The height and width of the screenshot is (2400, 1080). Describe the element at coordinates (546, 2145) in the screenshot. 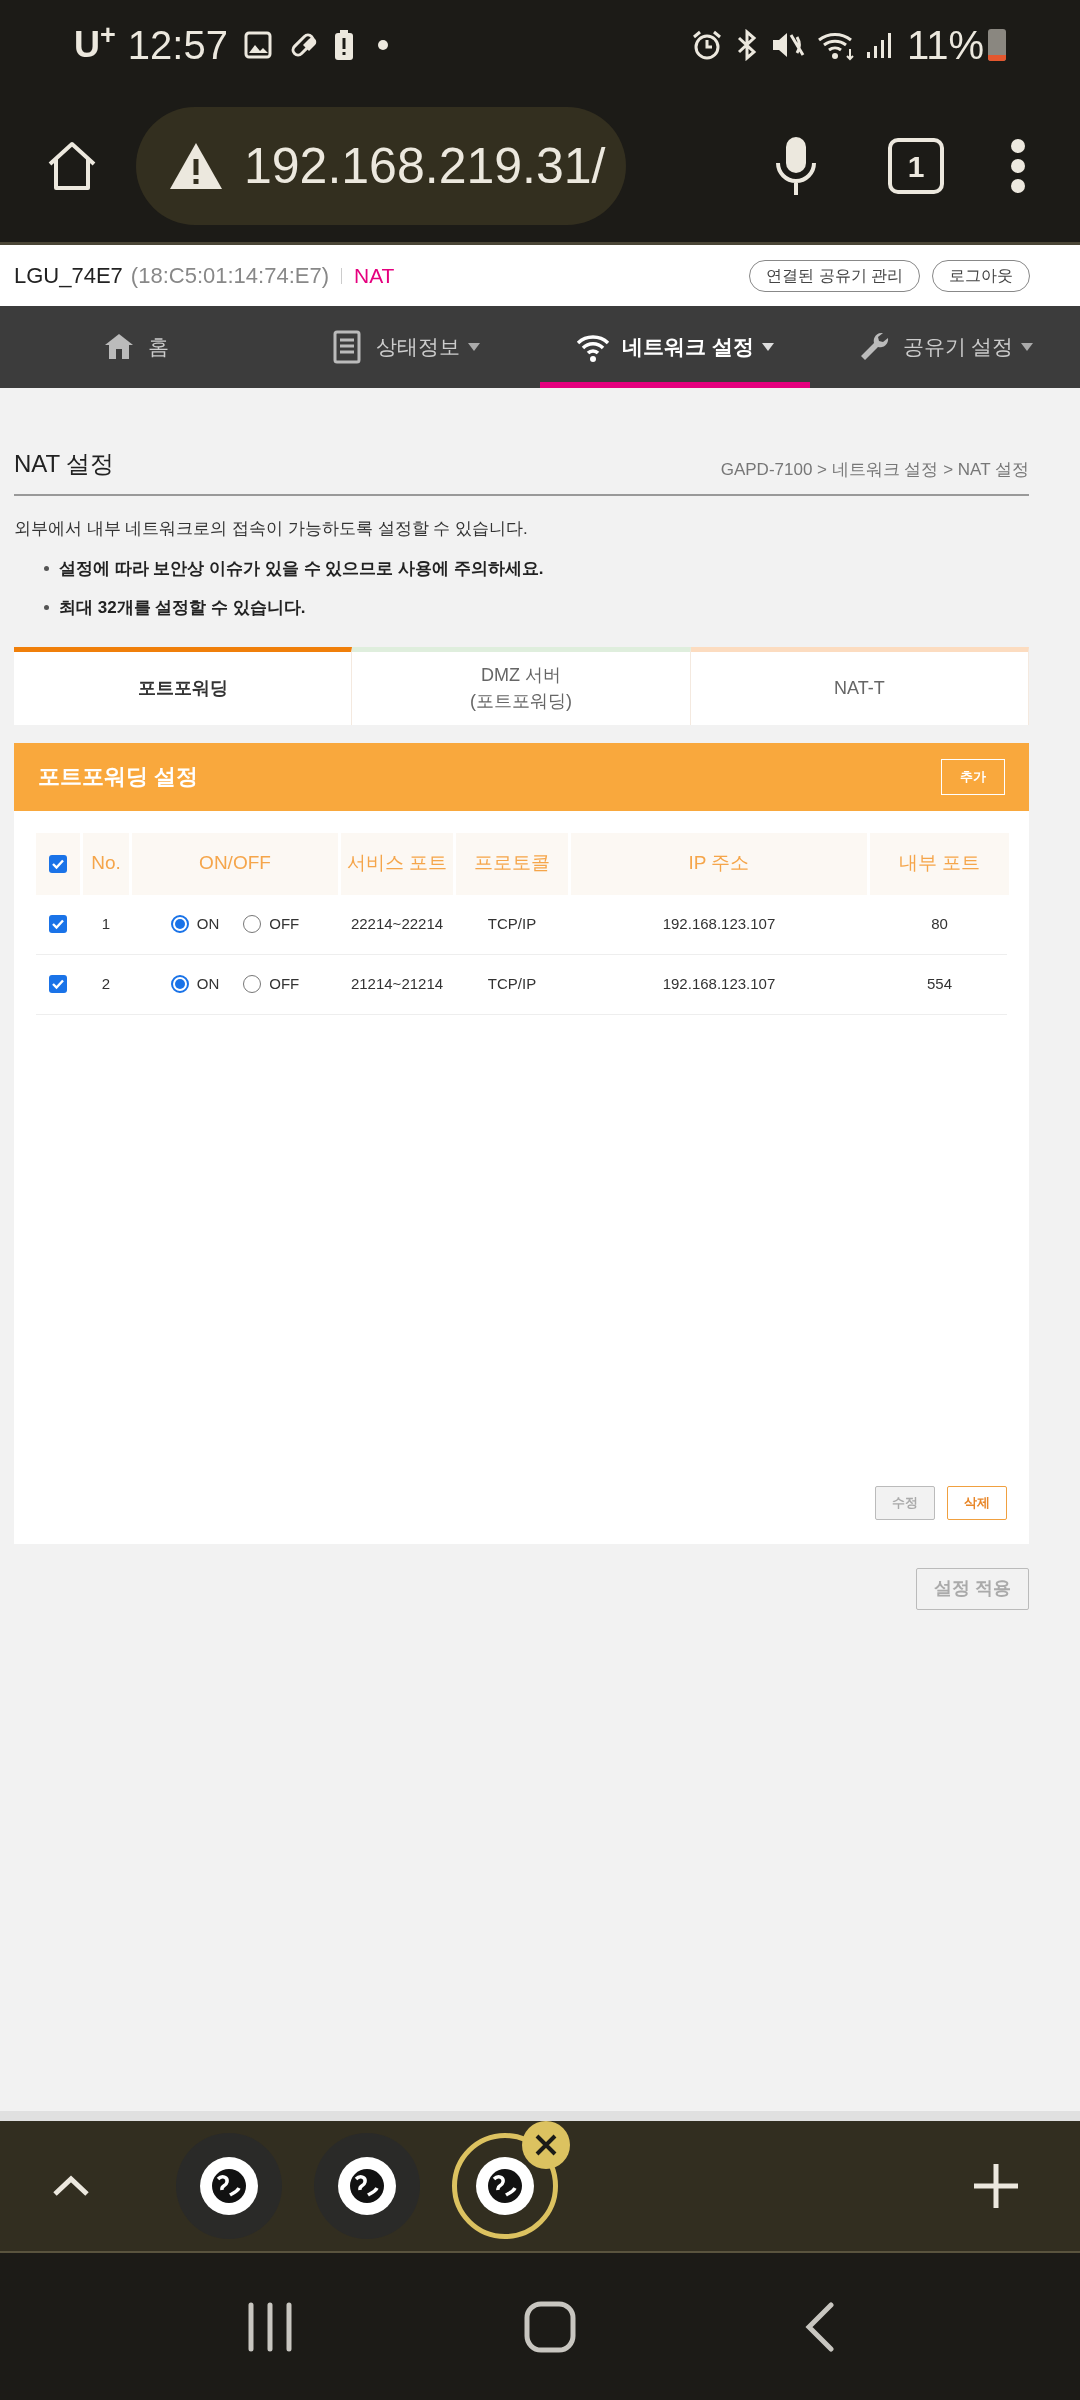

I see `close-icon` at that location.